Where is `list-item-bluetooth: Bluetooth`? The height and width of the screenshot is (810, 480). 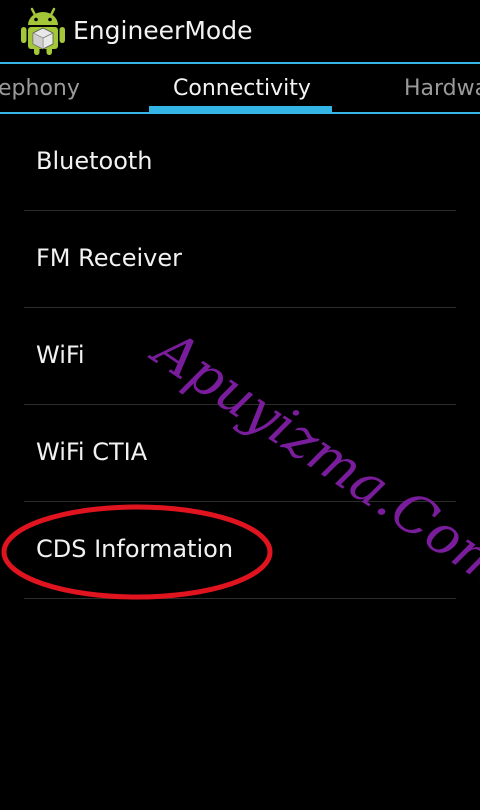 list-item-bluetooth: Bluetooth is located at coordinates (240, 162).